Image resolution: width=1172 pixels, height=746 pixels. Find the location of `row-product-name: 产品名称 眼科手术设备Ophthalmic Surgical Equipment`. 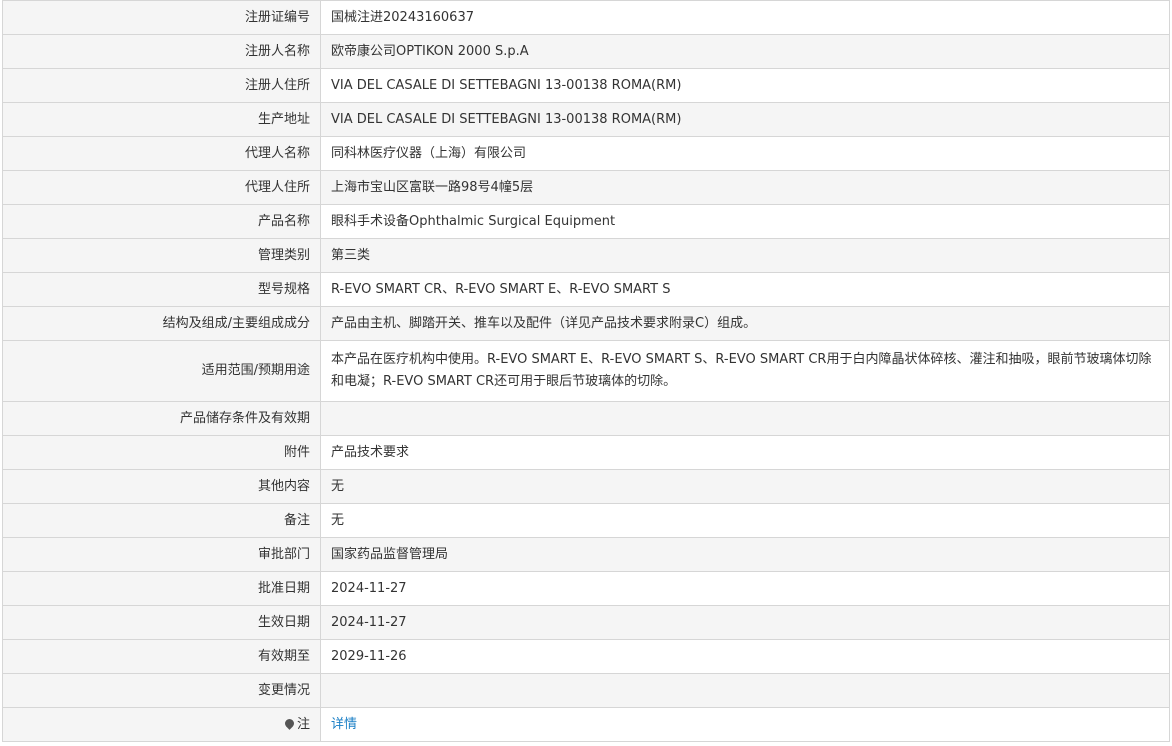

row-product-name: 产品名称 眼科手术设备Ophthalmic Surgical Equipment is located at coordinates (586, 221).